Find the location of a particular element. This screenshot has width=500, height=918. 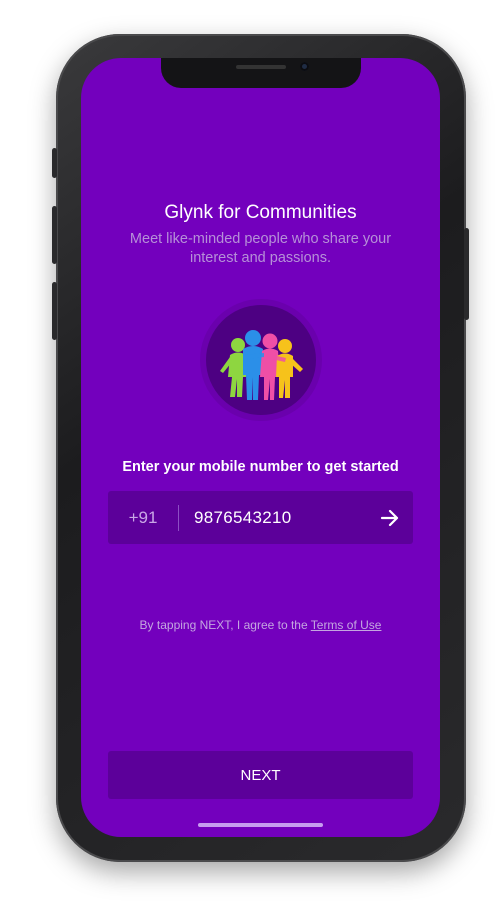

phone-volume-down-button is located at coordinates (54, 311).